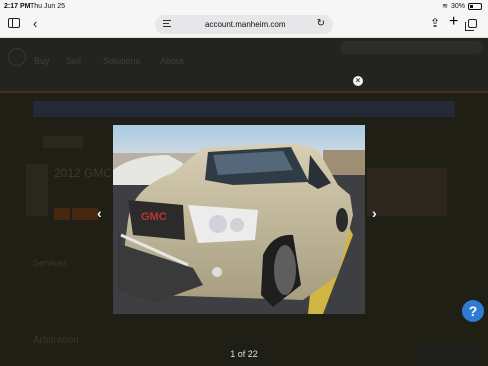 The image size is (488, 366). What do you see at coordinates (358, 81) in the screenshot?
I see `close-icon: ×` at bounding box center [358, 81].